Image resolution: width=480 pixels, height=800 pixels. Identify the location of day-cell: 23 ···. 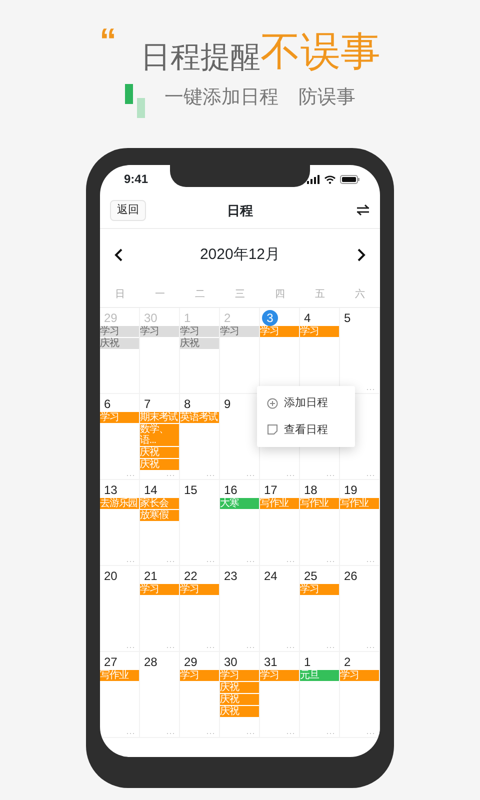
(240, 609).